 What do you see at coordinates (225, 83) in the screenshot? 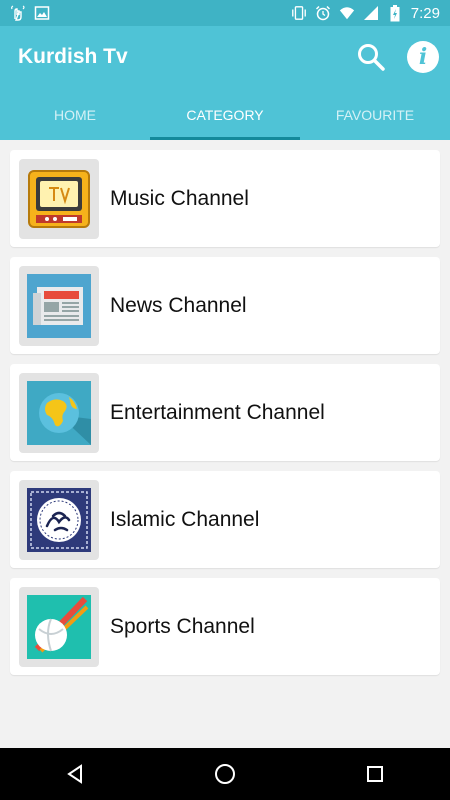
I see `app-bar: Kurdish Tv i HOME CATEGORY FAVOURITE` at bounding box center [225, 83].